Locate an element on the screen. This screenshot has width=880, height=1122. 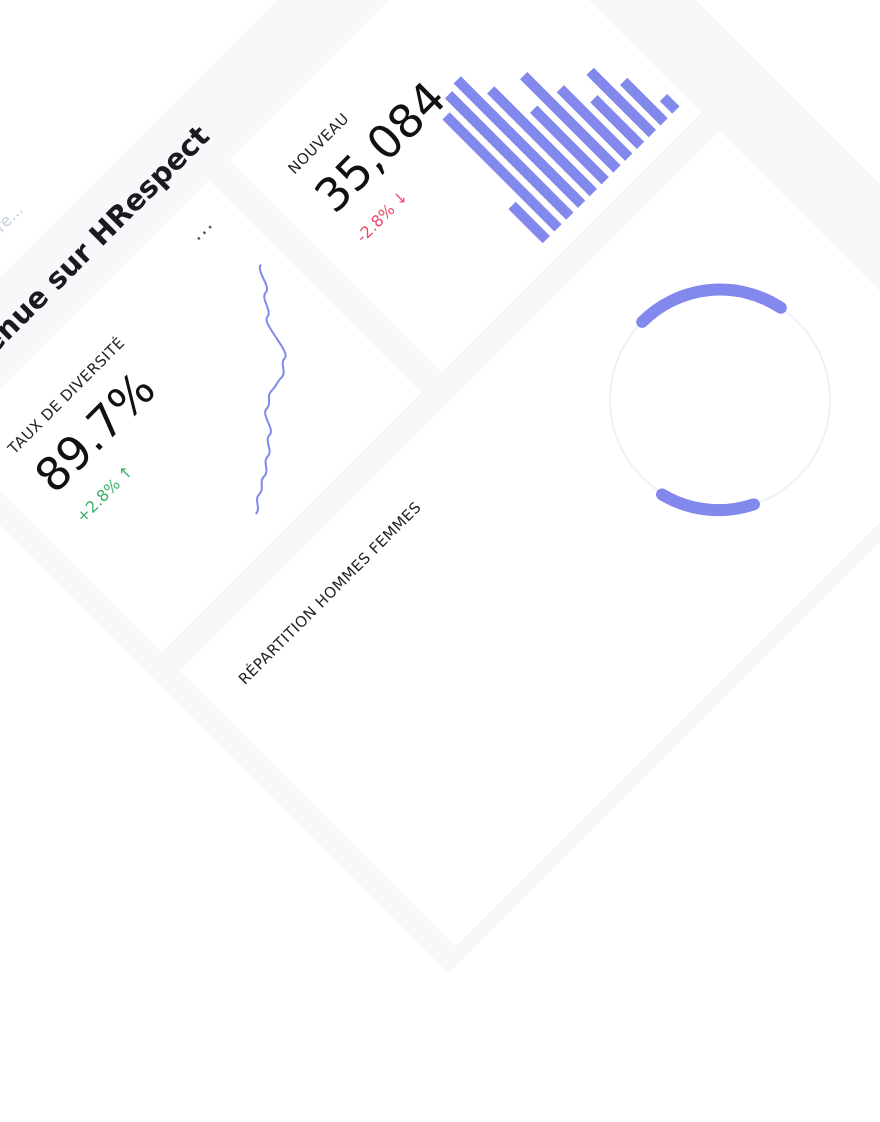
arrow-down-icon: ↓ is located at coordinates (400, 198).